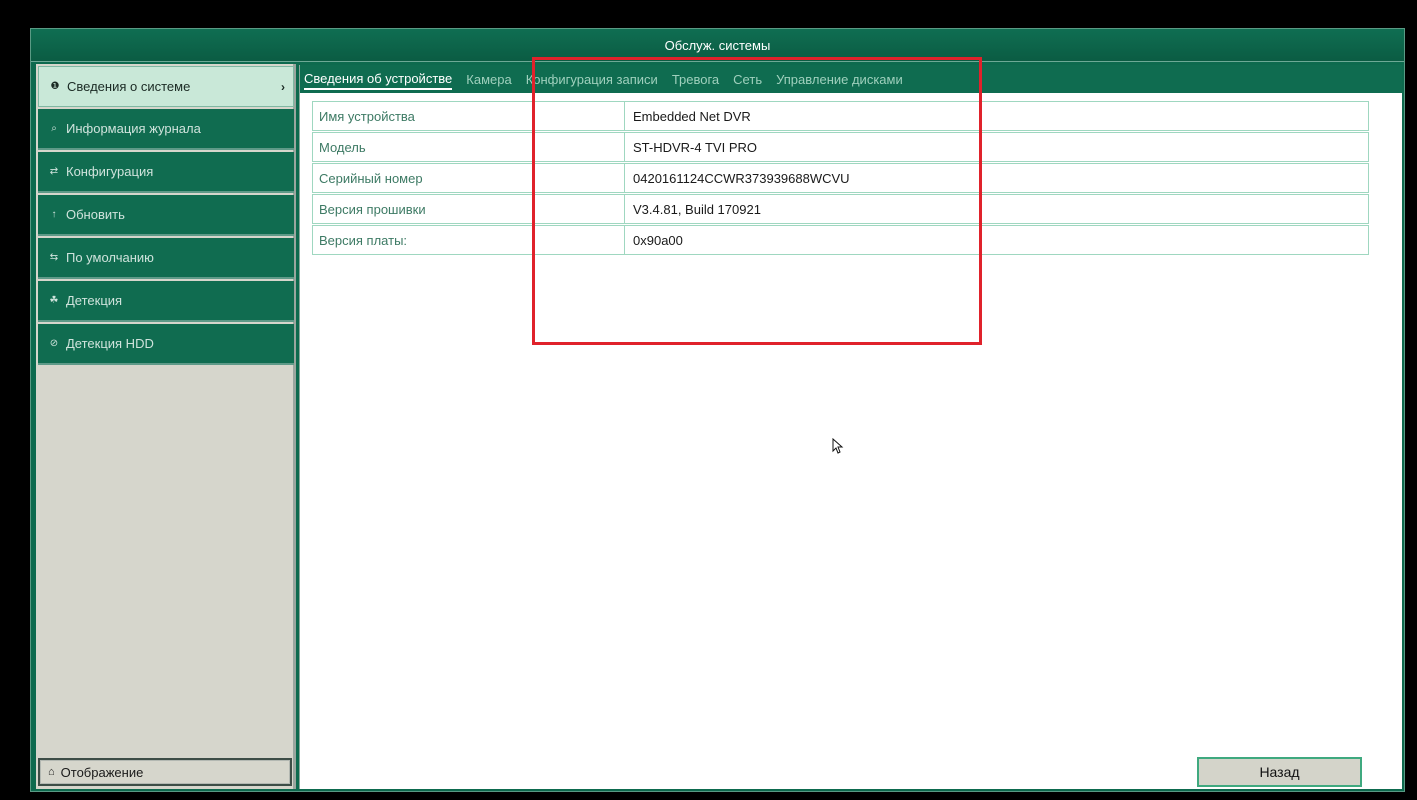 Image resolution: width=1417 pixels, height=800 pixels. I want to click on row-label: Модель, so click(469, 147).